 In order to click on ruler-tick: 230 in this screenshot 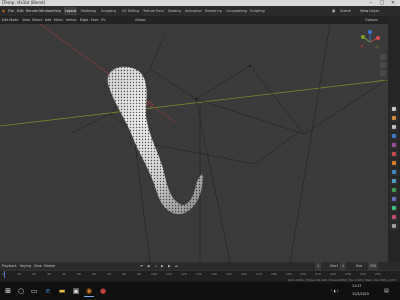, I will do `click(348, 274)`.